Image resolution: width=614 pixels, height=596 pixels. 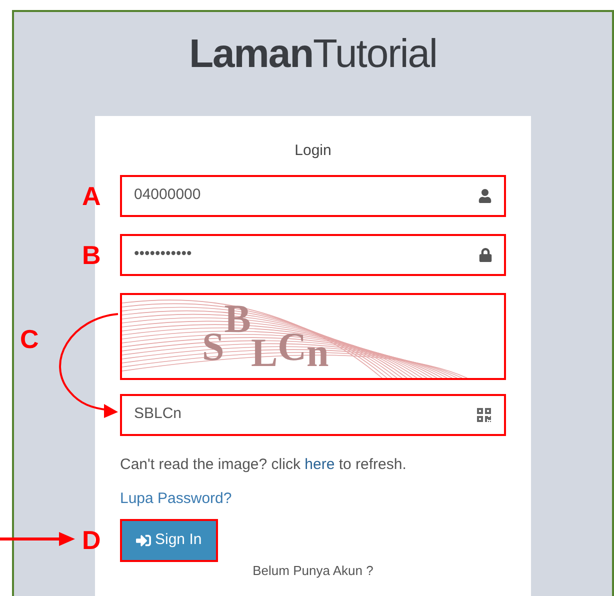 I want to click on login-title: Login, so click(x=313, y=151).